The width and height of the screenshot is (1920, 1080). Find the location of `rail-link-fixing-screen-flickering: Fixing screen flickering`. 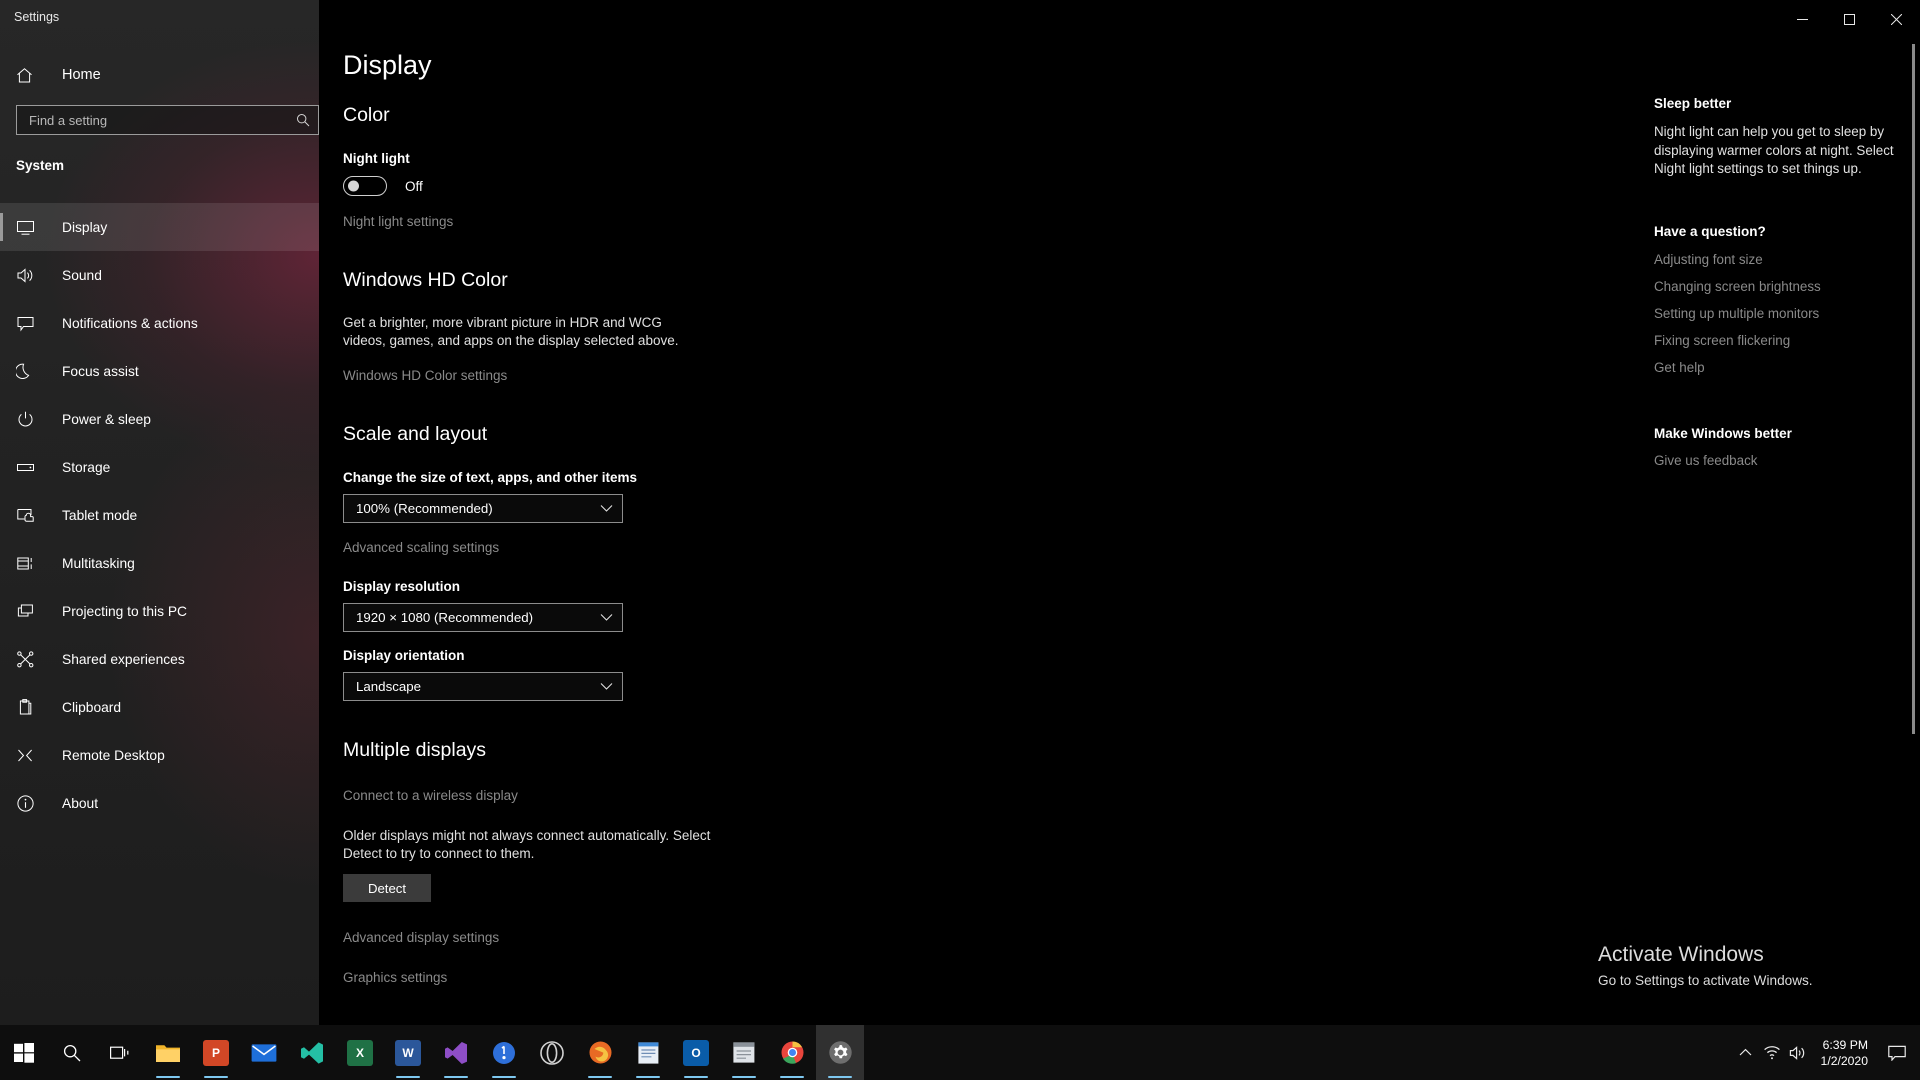

rail-link-fixing-screen-flickering: Fixing screen flickering is located at coordinates (1774, 340).